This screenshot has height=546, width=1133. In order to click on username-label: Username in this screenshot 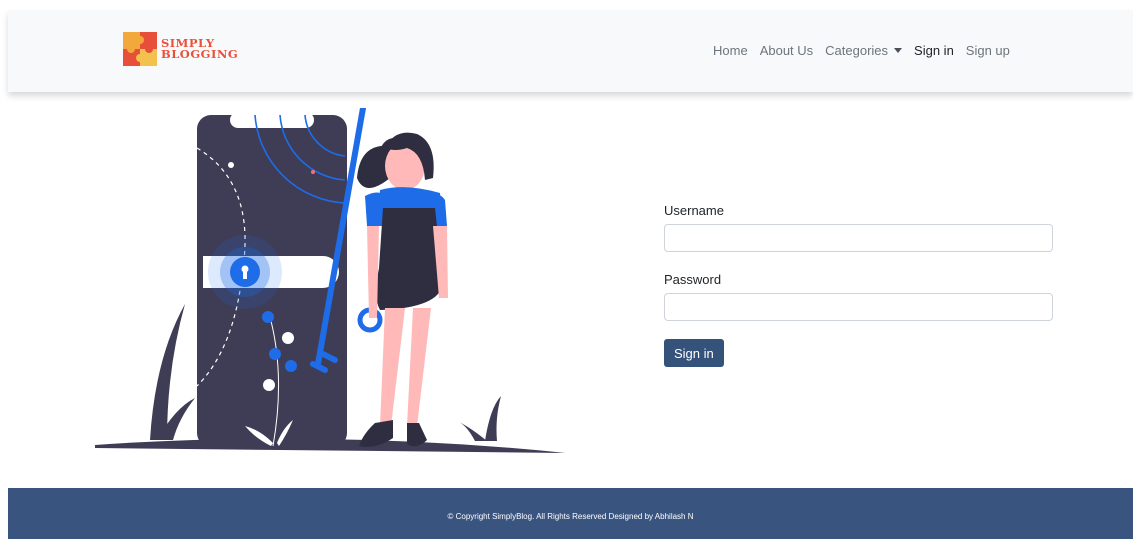, I will do `click(694, 210)`.